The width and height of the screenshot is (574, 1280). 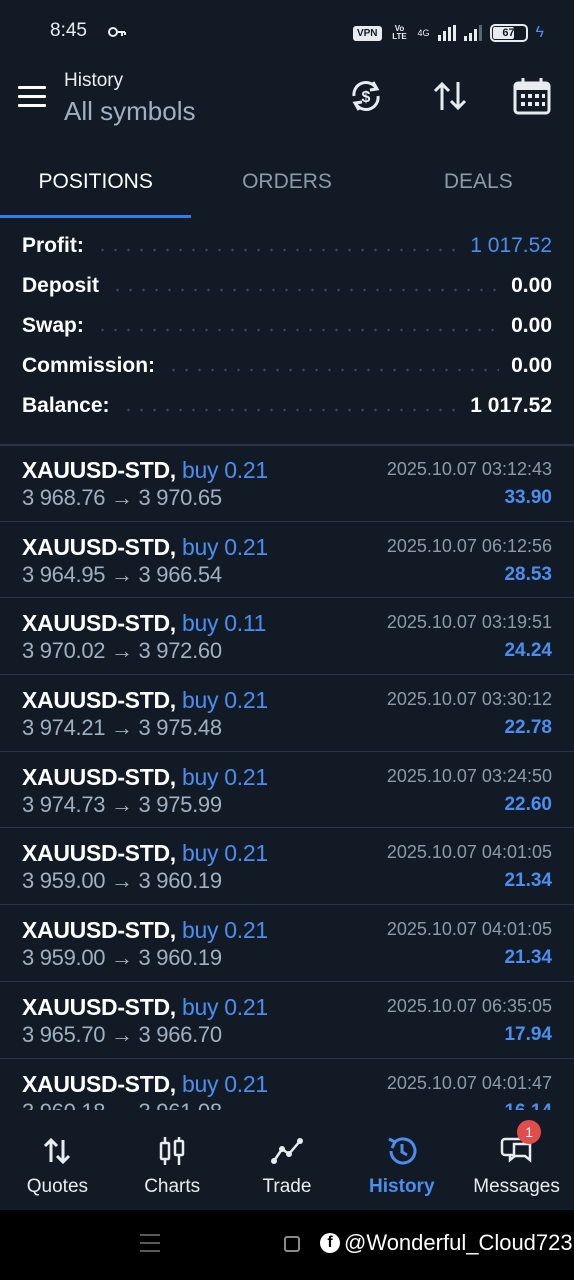 What do you see at coordinates (122, 804) in the screenshot?
I see `row-prices: 3 974.73 → 3 975.99` at bounding box center [122, 804].